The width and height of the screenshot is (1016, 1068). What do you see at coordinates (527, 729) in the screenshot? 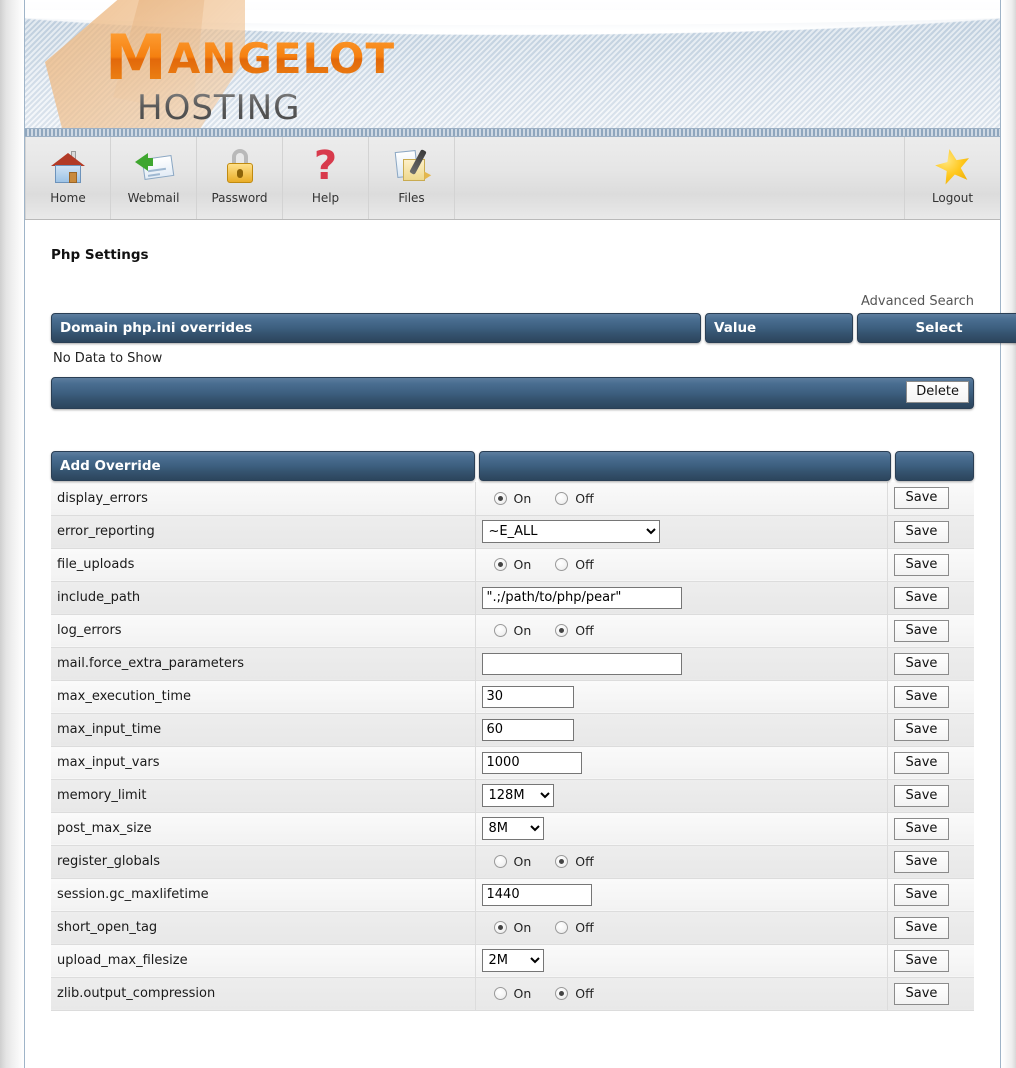
I see `input-max_input_time` at bounding box center [527, 729].